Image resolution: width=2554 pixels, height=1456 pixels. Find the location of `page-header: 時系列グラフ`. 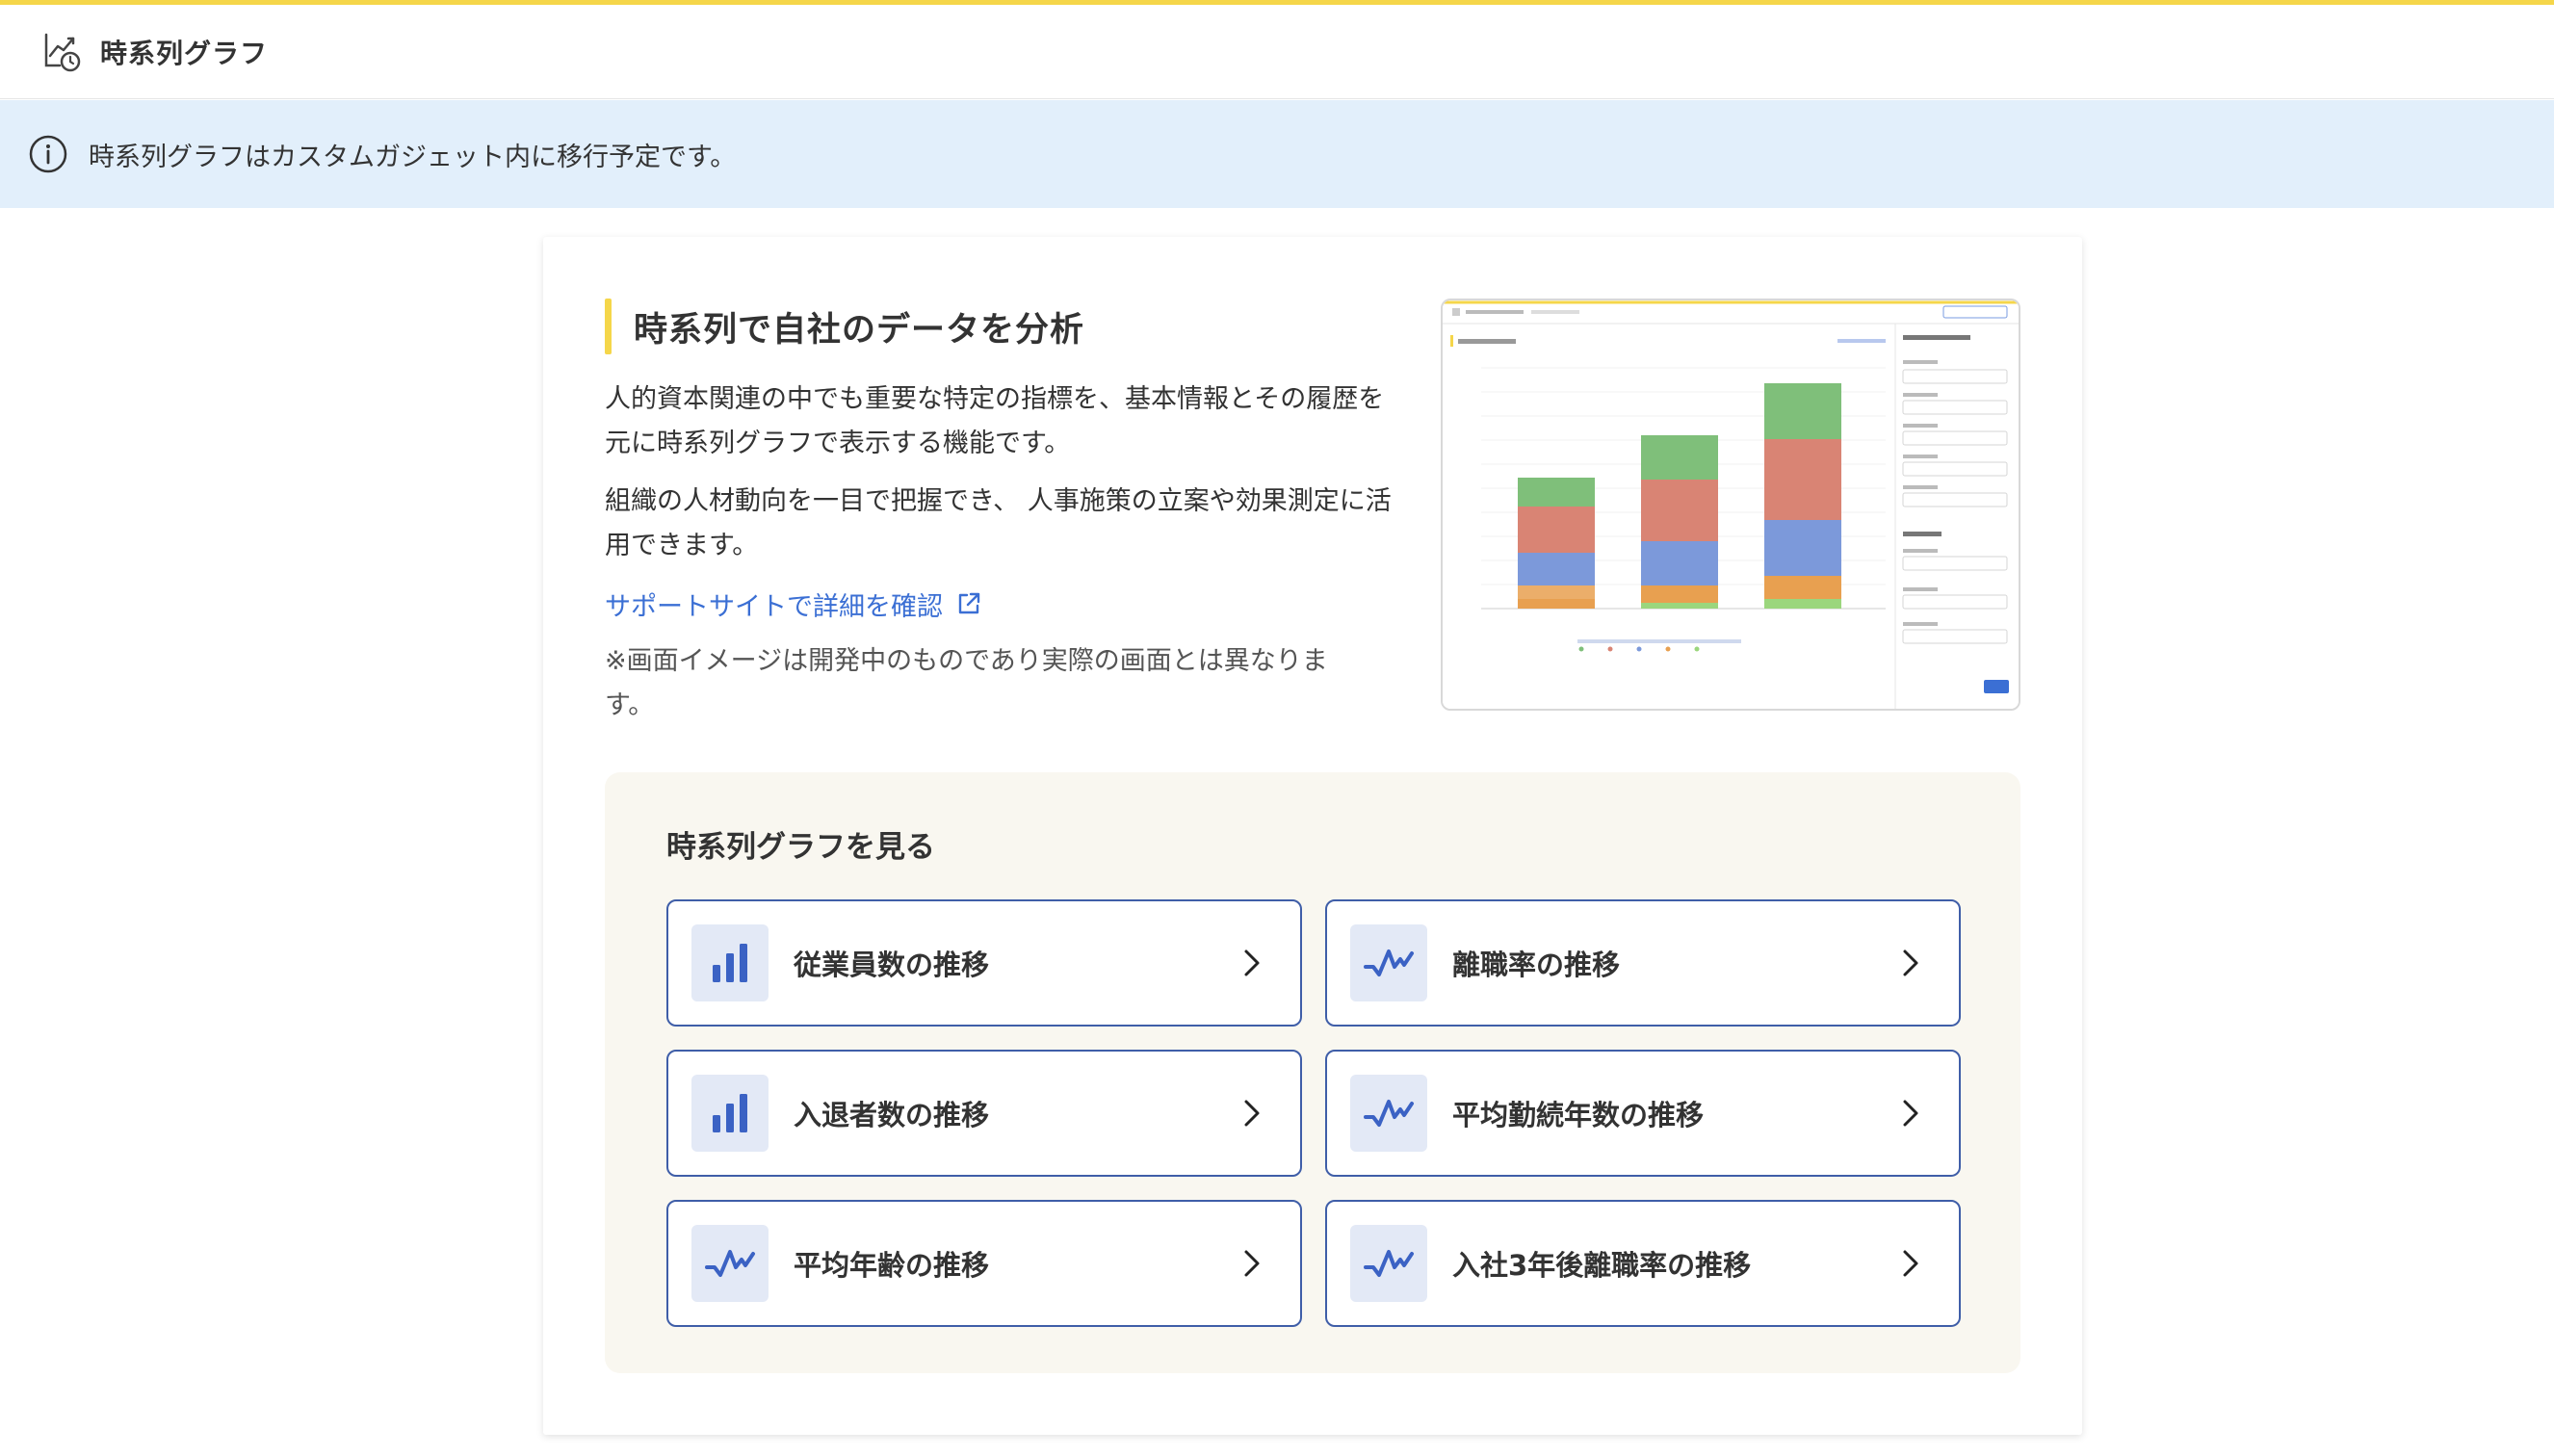

page-header: 時系列グラフ is located at coordinates (1277, 52).